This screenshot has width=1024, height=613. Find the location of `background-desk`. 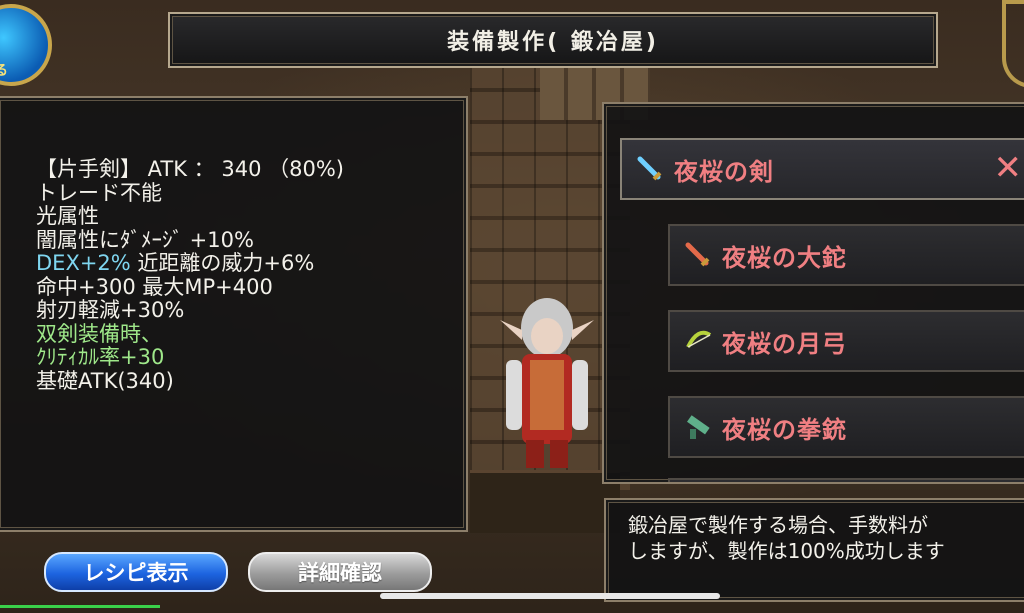

background-desk is located at coordinates (545, 501).